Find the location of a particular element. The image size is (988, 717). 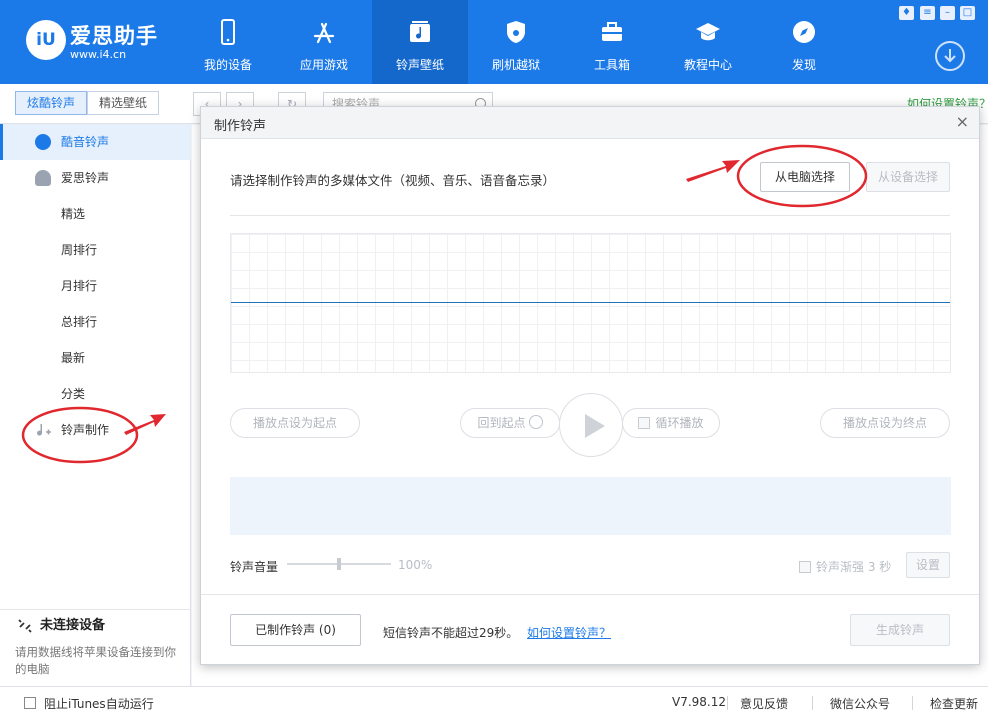

connection-desc: 请用数据线将苹果设备连接到你的电脑 is located at coordinates (95, 660).